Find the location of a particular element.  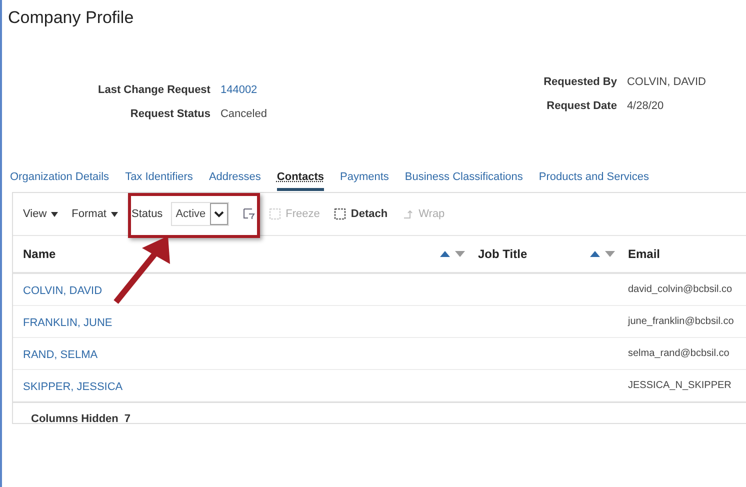

wrap-icon is located at coordinates (408, 214).